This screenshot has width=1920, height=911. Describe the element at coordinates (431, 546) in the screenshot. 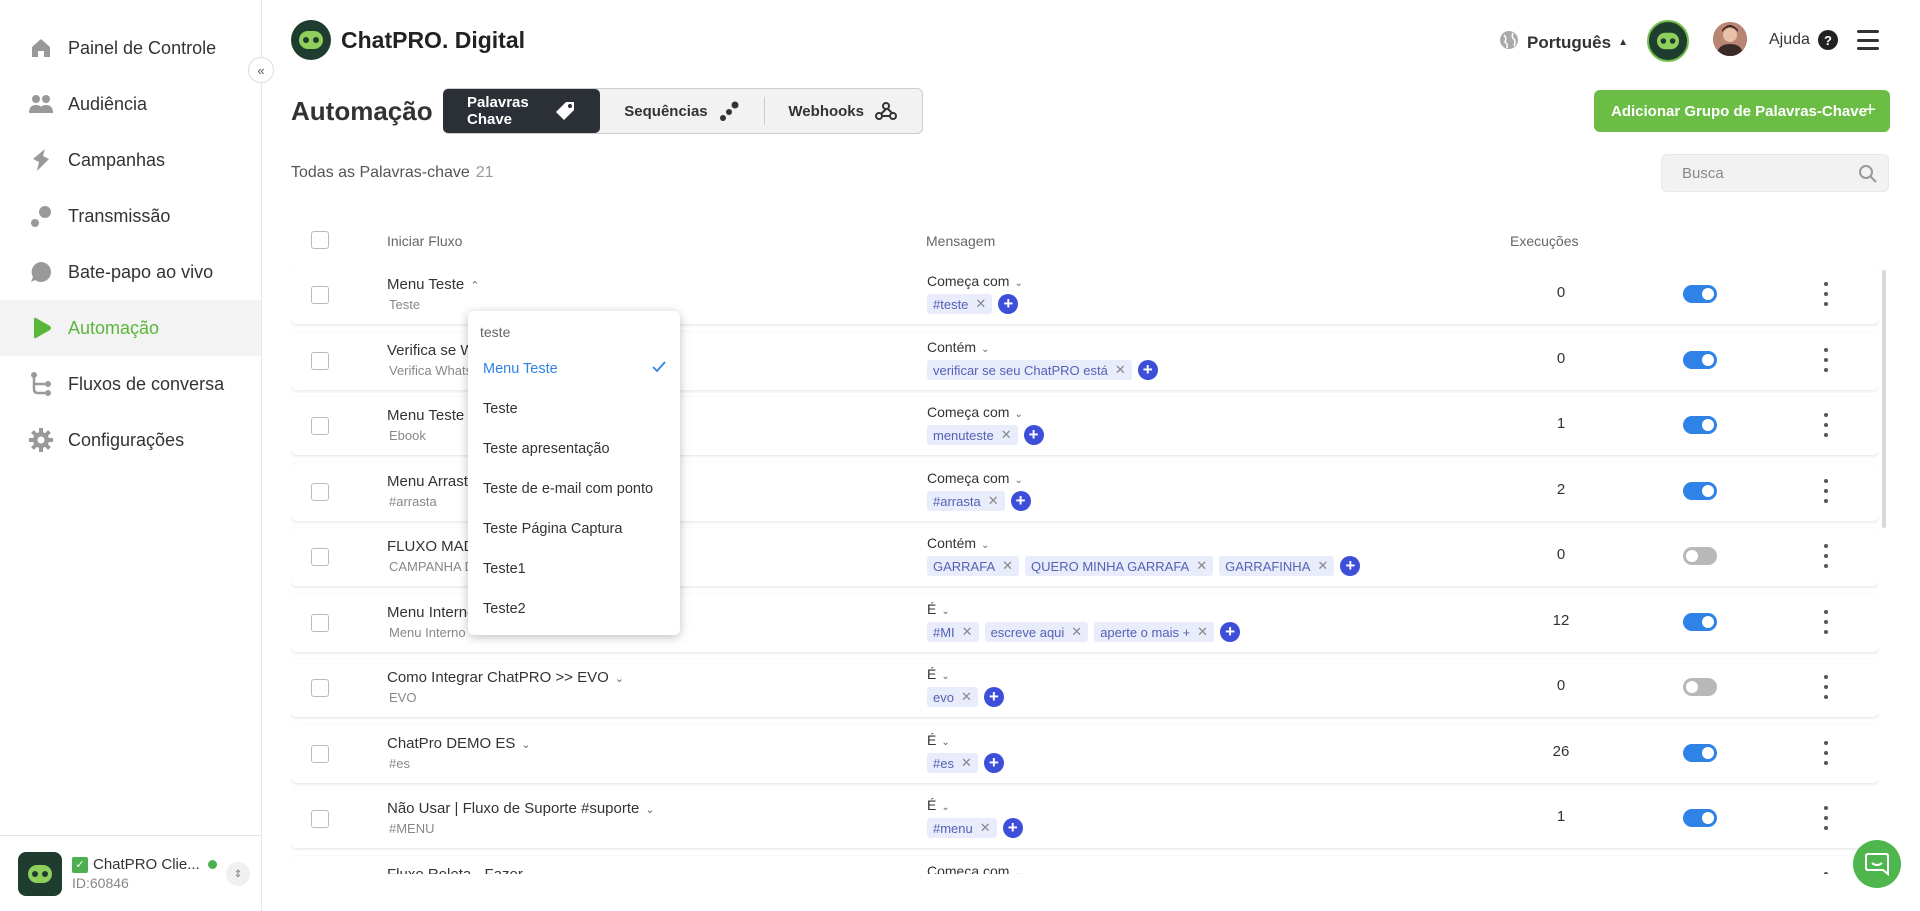

I see `flow-selector: FLUXO MAD` at that location.